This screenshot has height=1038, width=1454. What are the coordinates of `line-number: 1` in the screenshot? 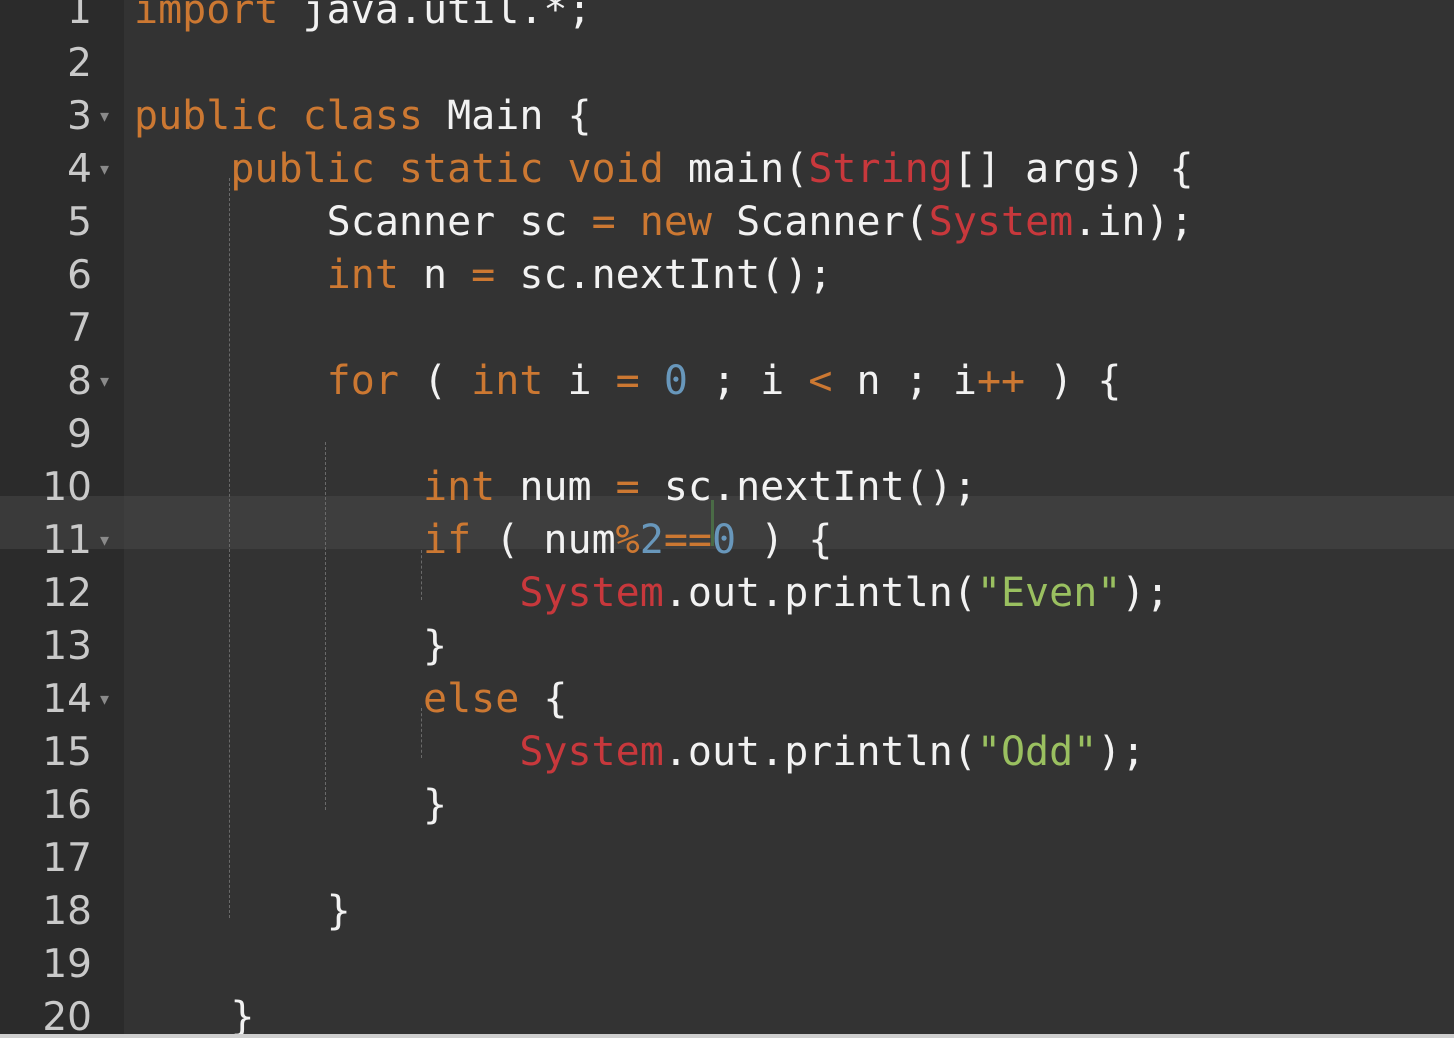 It's located at (79, 16).